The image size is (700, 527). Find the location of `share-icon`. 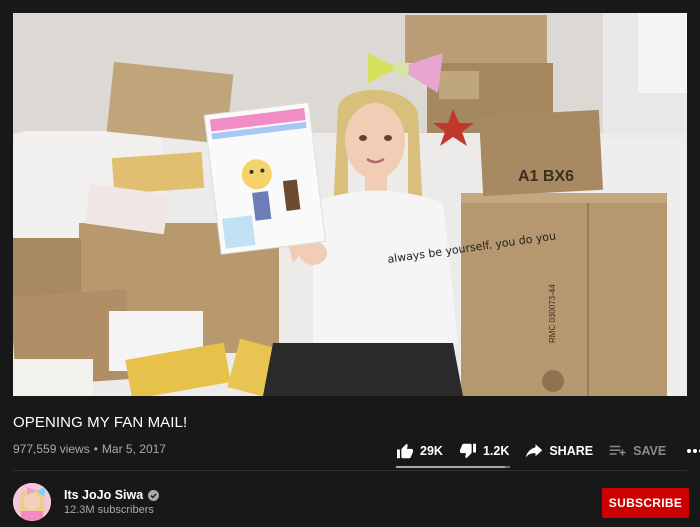

share-icon is located at coordinates (534, 451).